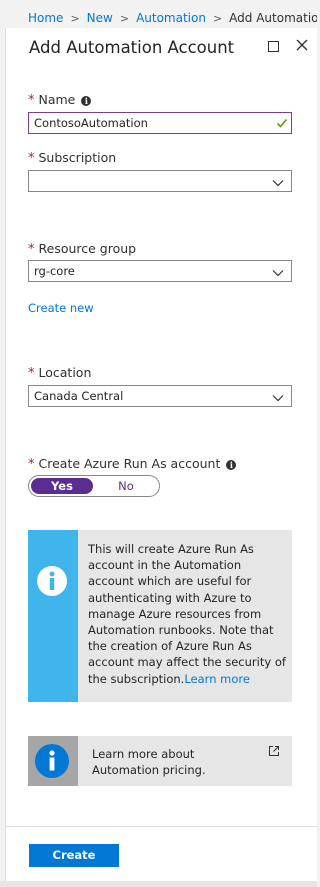 This screenshot has width=320, height=887. I want to click on pricing-text: Learn more about Automation pricing., so click(149, 762).